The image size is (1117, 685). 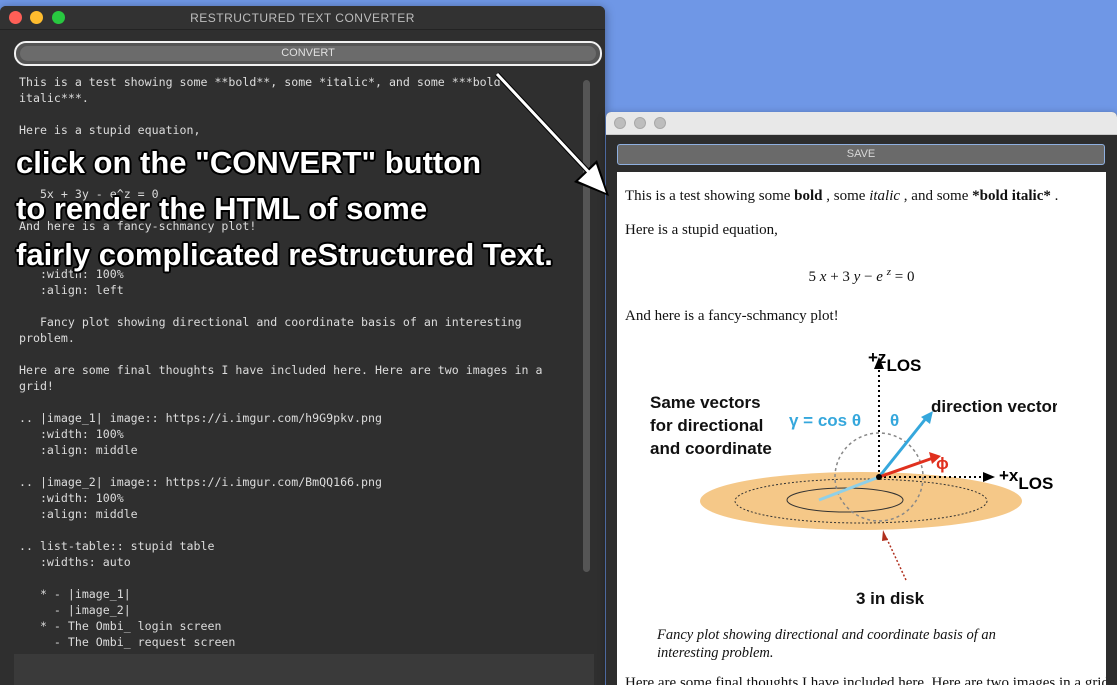 What do you see at coordinates (284, 254) in the screenshot?
I see `annotation-line-3: fairly complicated reStructured Text.` at bounding box center [284, 254].